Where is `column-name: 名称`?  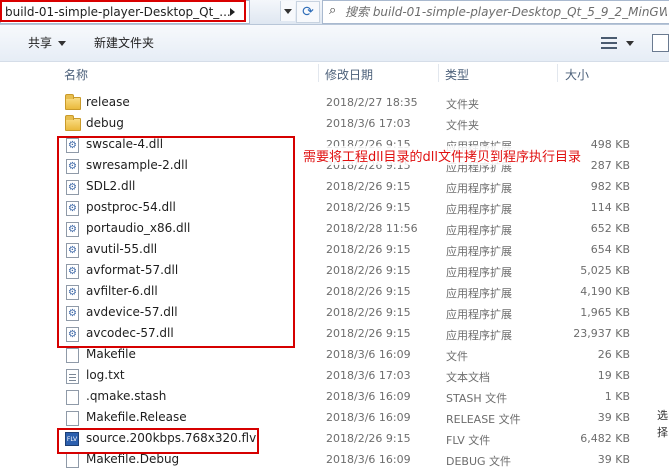 column-name: 名称 is located at coordinates (76, 74).